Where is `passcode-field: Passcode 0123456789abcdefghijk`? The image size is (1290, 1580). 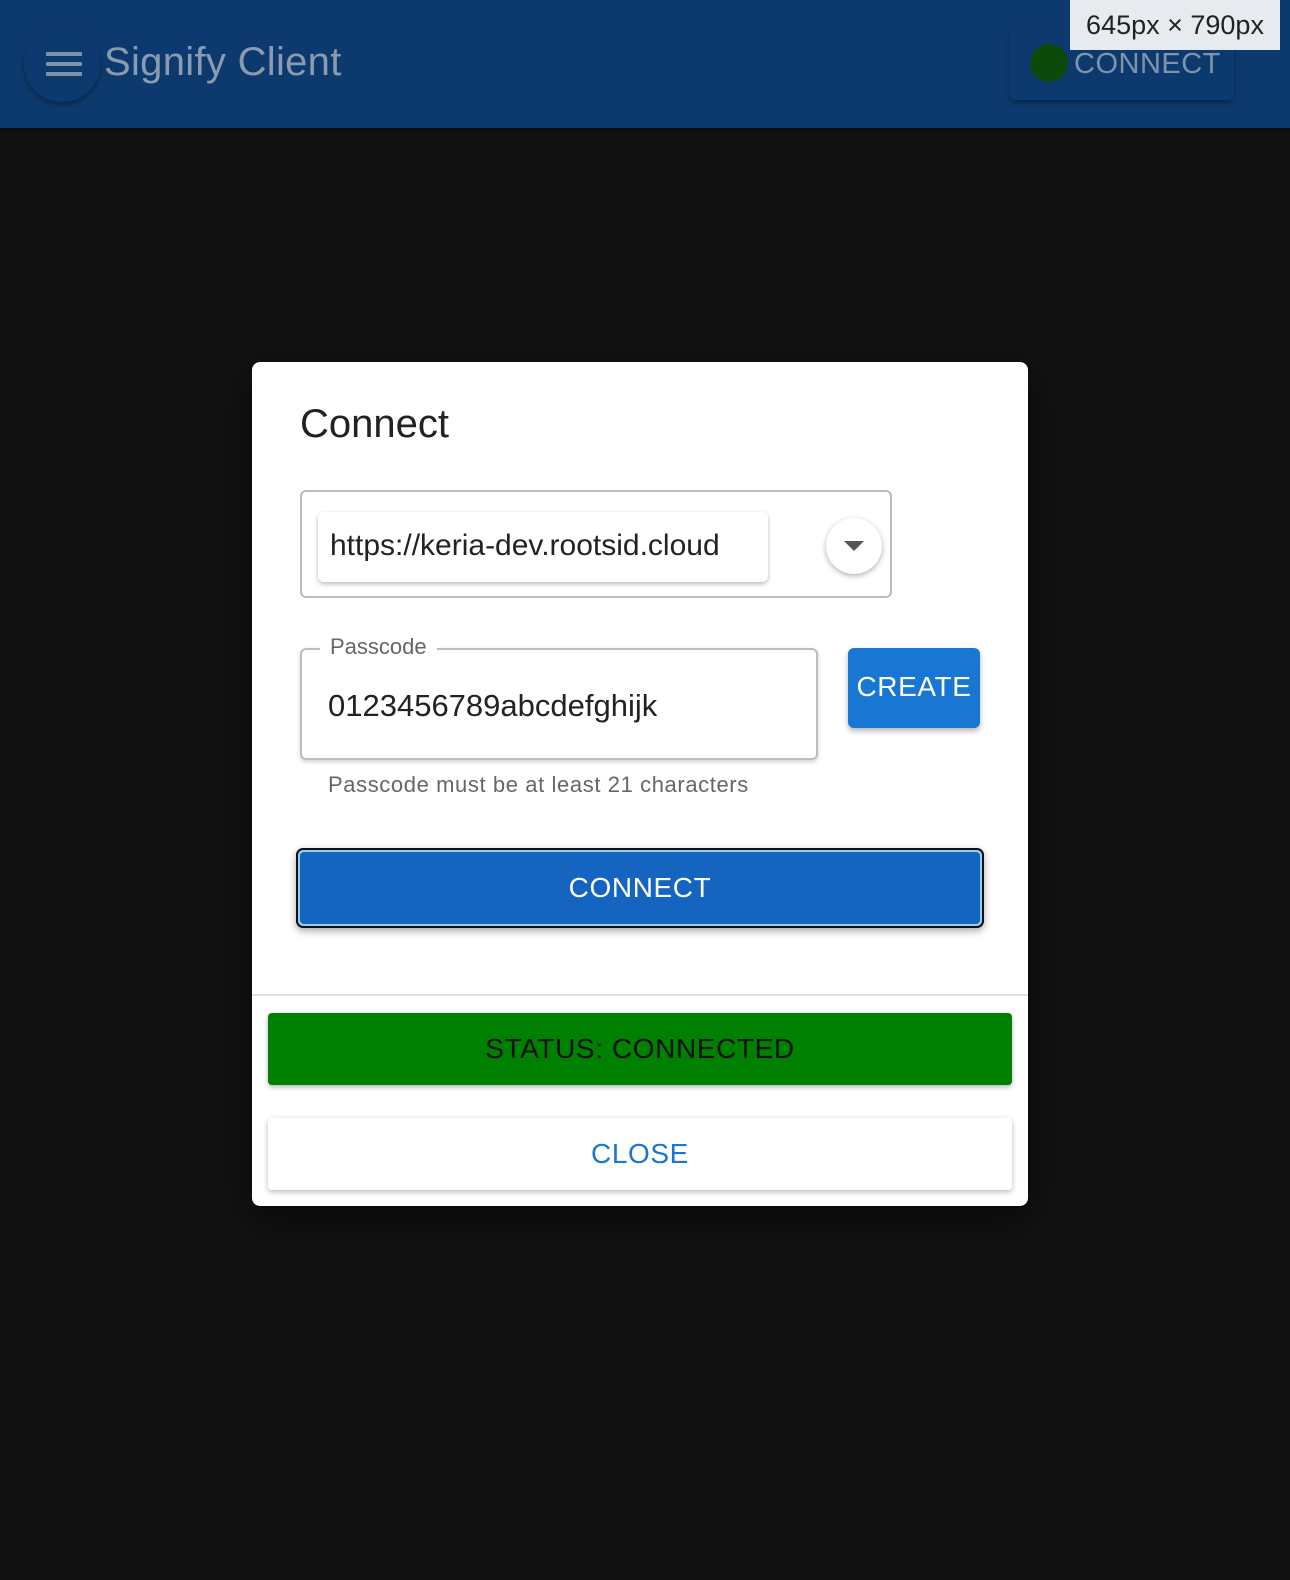
passcode-field: Passcode 0123456789abcdefghijk is located at coordinates (559, 697).